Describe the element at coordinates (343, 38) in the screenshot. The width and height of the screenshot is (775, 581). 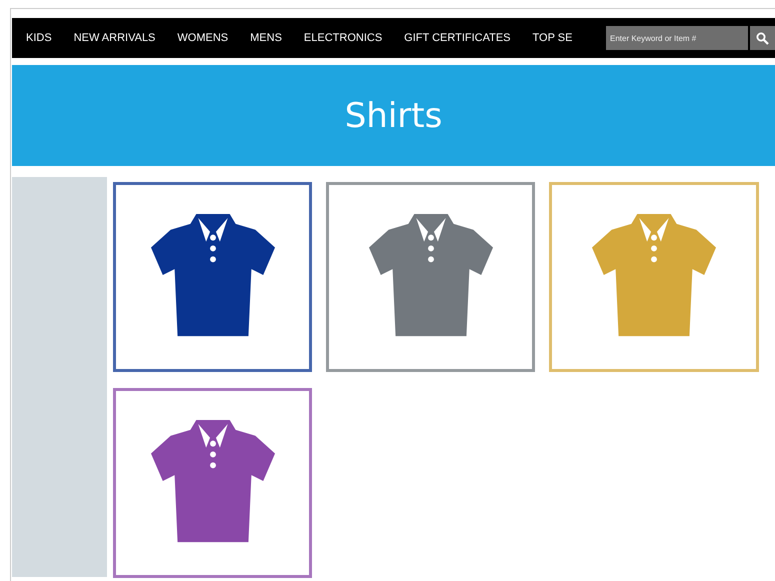
I see `nav-link: ELECTRONICS` at that location.